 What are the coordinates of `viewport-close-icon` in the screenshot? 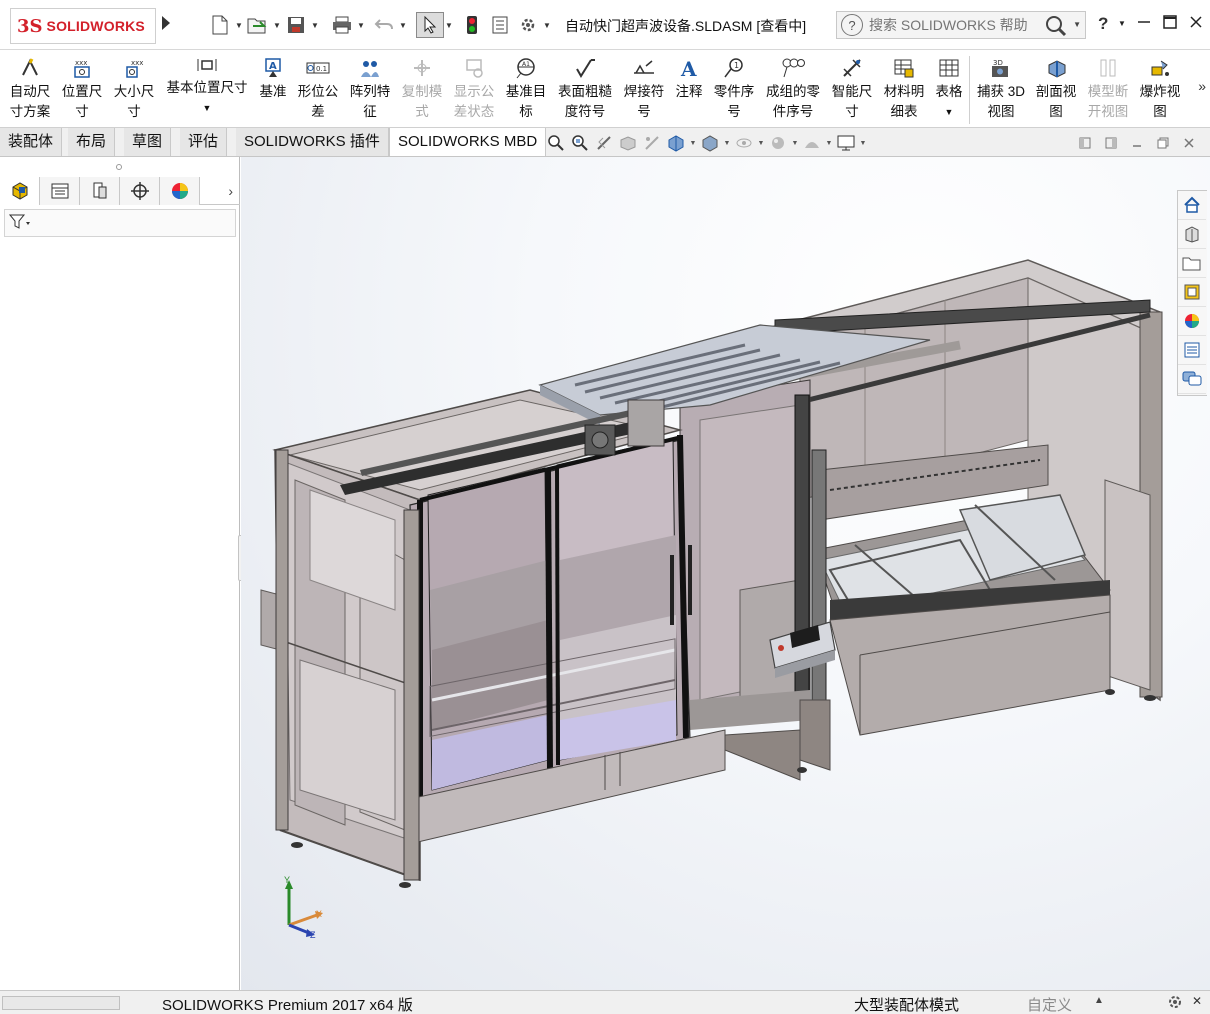 It's located at (1189, 143).